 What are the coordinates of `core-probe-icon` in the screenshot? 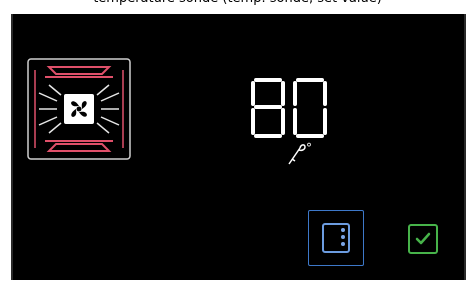 It's located at (297, 154).